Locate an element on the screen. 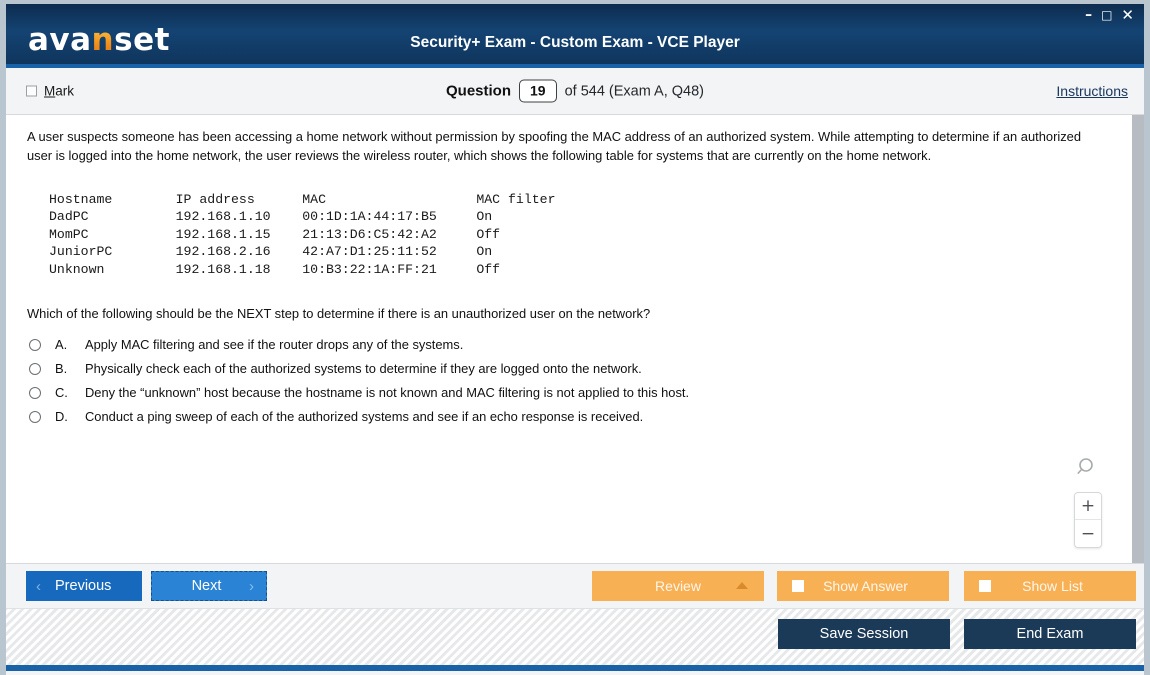 Image resolution: width=1150 pixels, height=675 pixels. triangle-up-icon is located at coordinates (742, 585).